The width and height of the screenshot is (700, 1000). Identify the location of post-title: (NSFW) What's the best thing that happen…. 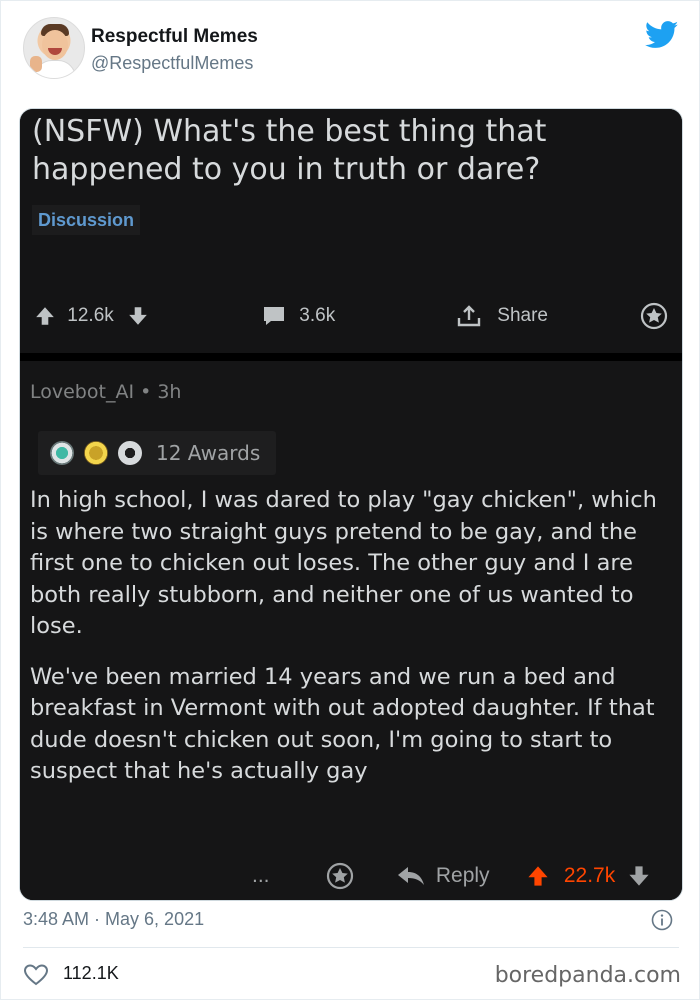
(289, 150).